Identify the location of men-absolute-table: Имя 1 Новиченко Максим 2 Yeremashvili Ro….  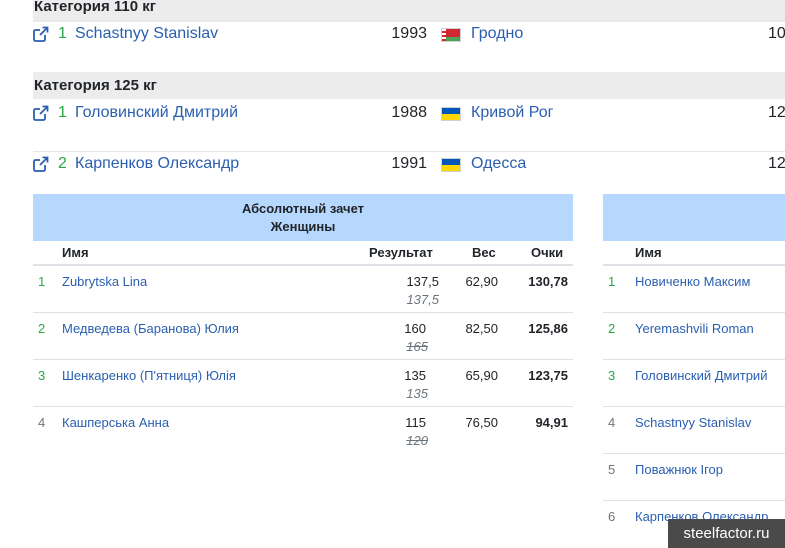
(694, 371).